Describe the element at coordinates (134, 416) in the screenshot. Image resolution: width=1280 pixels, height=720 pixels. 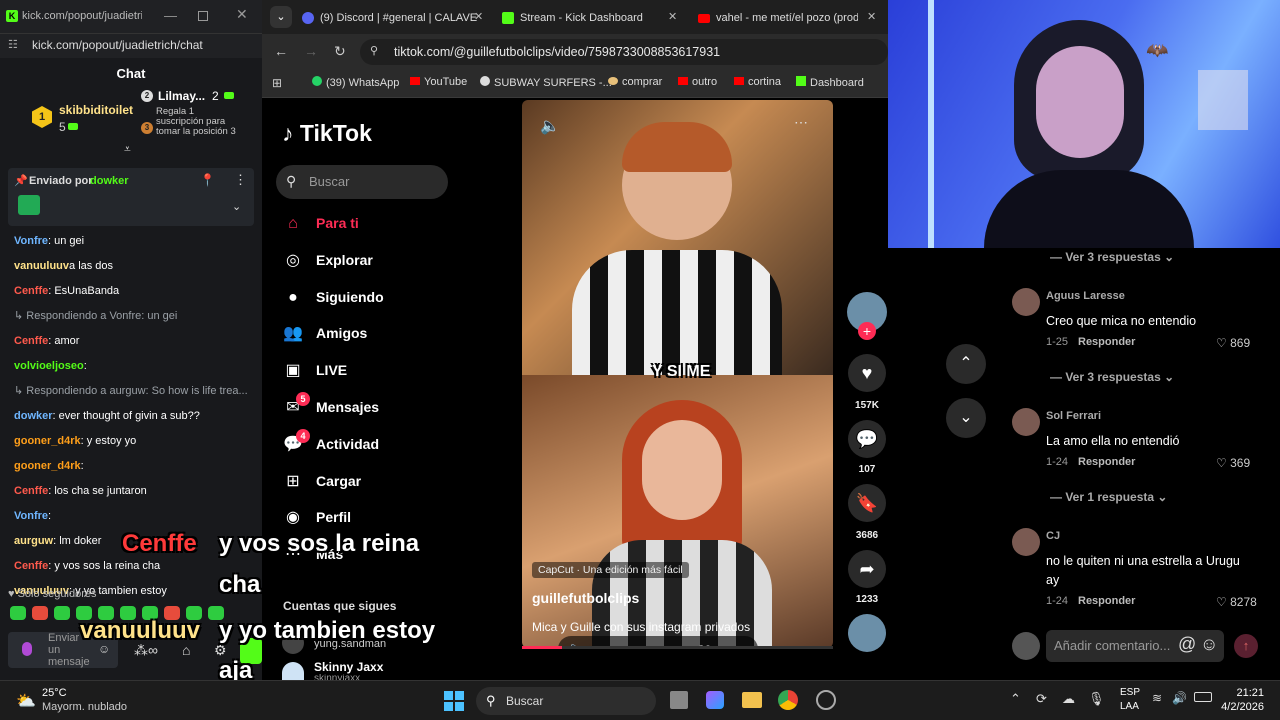
I see `chat-message: dowker: ever thought of givin a sub??` at that location.